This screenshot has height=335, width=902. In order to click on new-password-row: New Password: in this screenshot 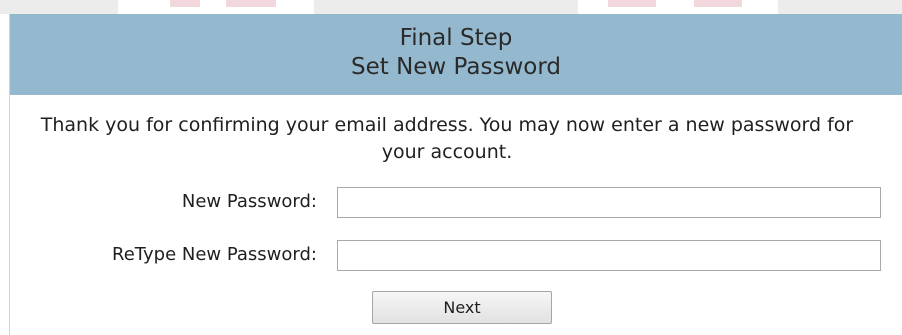, I will do `click(456, 203)`.